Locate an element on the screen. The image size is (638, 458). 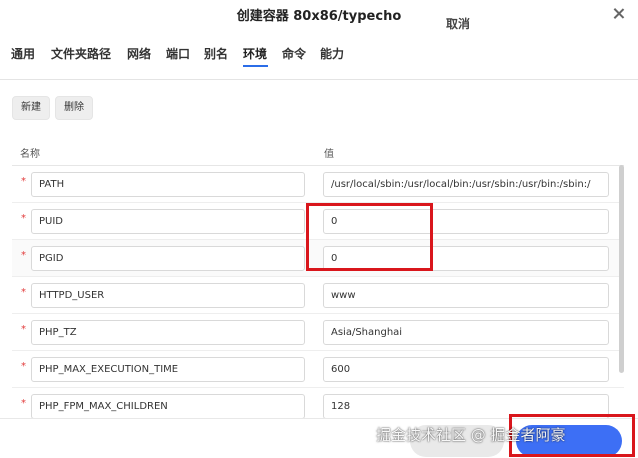
env-name-field: PHP_MAX_EXECUTION_TIME is located at coordinates (168, 369).